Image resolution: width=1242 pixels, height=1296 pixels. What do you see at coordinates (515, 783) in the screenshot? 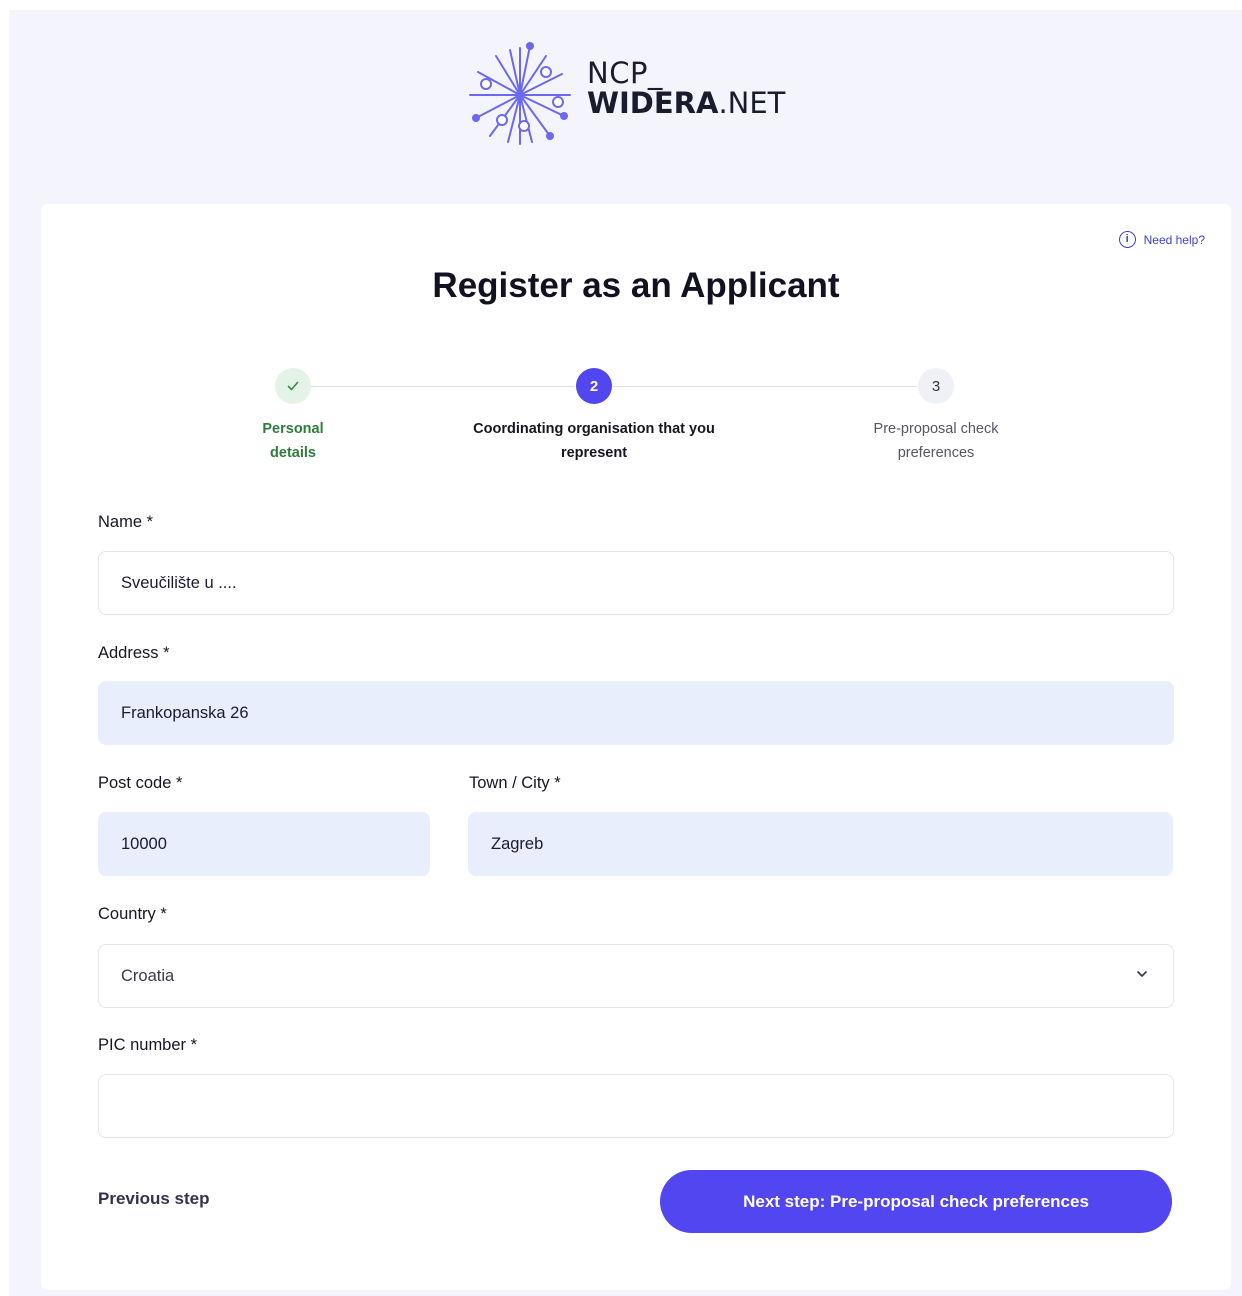
I see `town-label: Town / City *` at bounding box center [515, 783].